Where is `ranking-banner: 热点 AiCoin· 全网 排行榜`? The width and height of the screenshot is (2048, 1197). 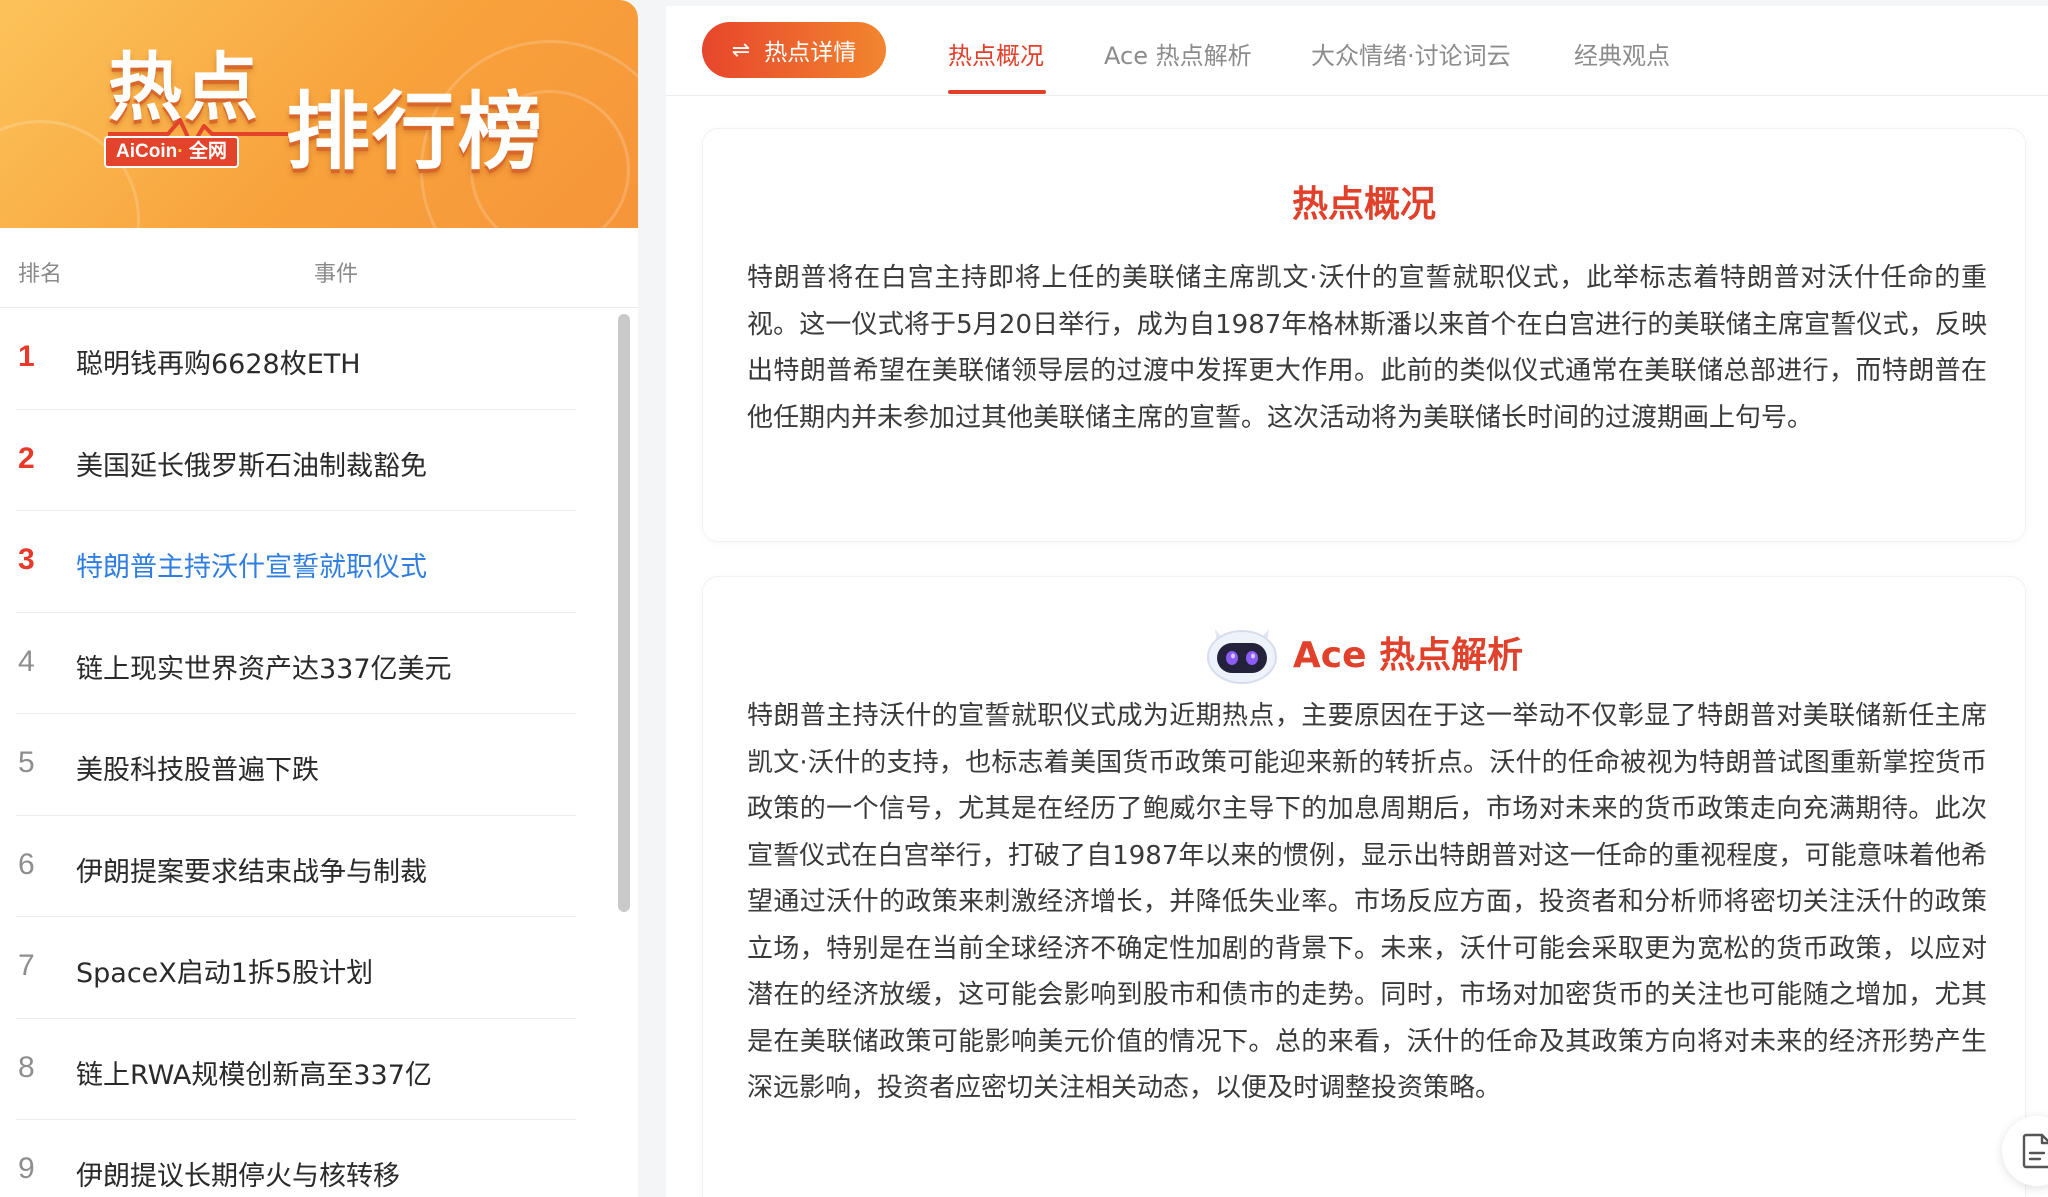
ranking-banner: 热点 AiCoin· 全网 排行榜 is located at coordinates (319, 114).